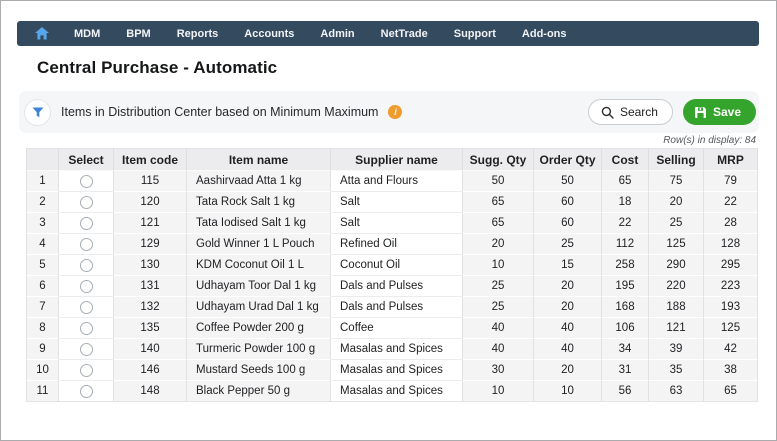  Describe the element at coordinates (150, 328) in the screenshot. I see `item-code-cell: 135` at that location.